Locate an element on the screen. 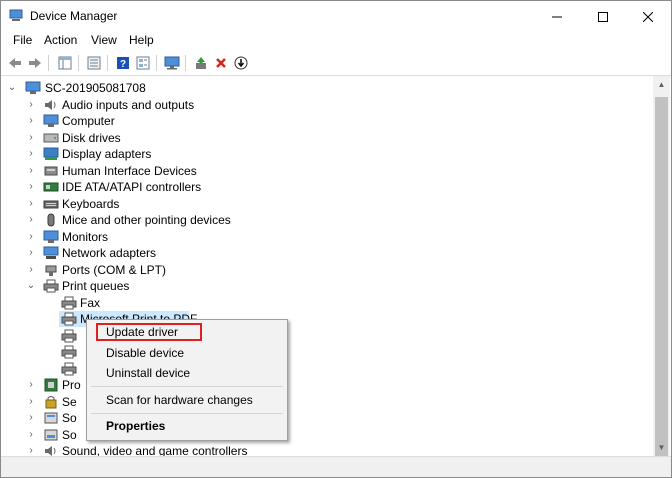 The image size is (672, 478). back-button is located at coordinates (15, 63).